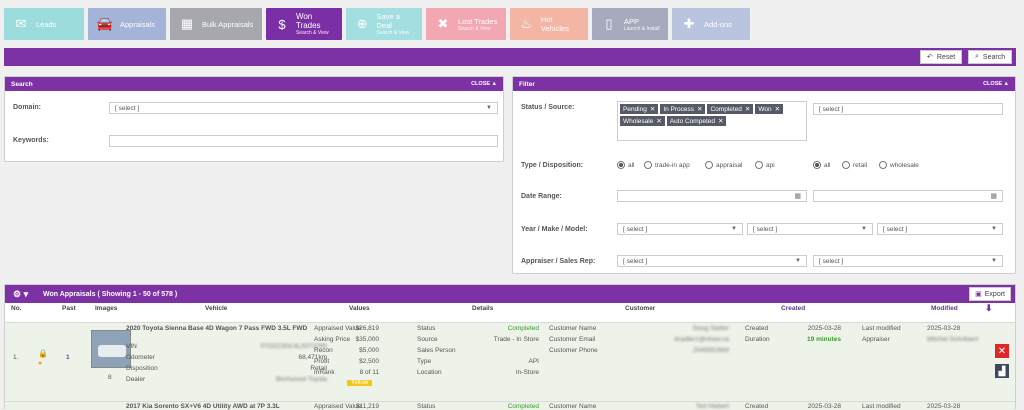  Describe the element at coordinates (712, 196) in the screenshot. I see `date-from-input: ▦` at that location.